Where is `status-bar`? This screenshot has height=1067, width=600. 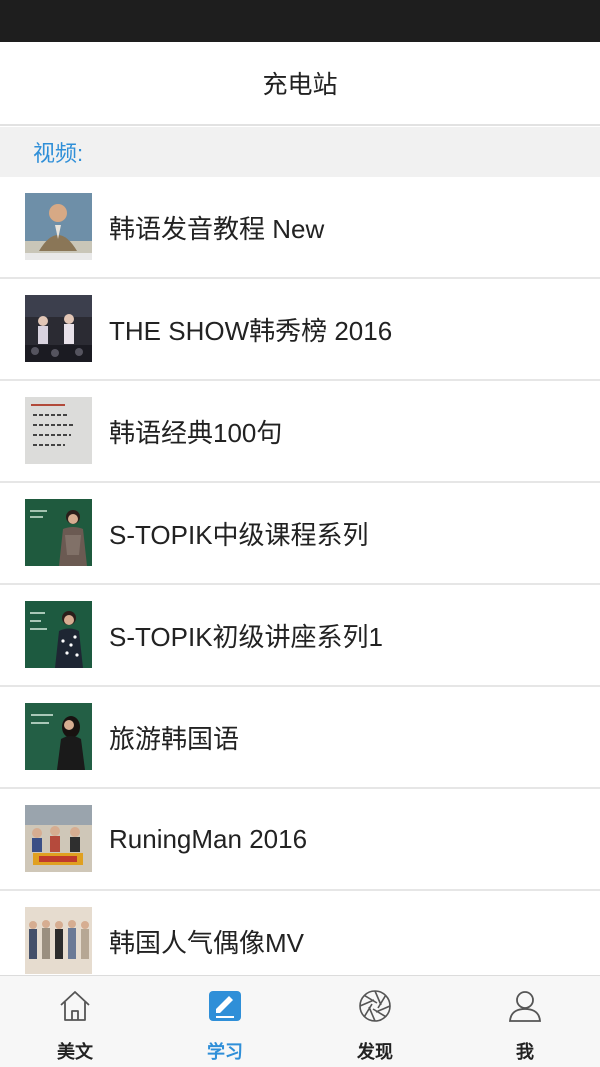
status-bar is located at coordinates (300, 21).